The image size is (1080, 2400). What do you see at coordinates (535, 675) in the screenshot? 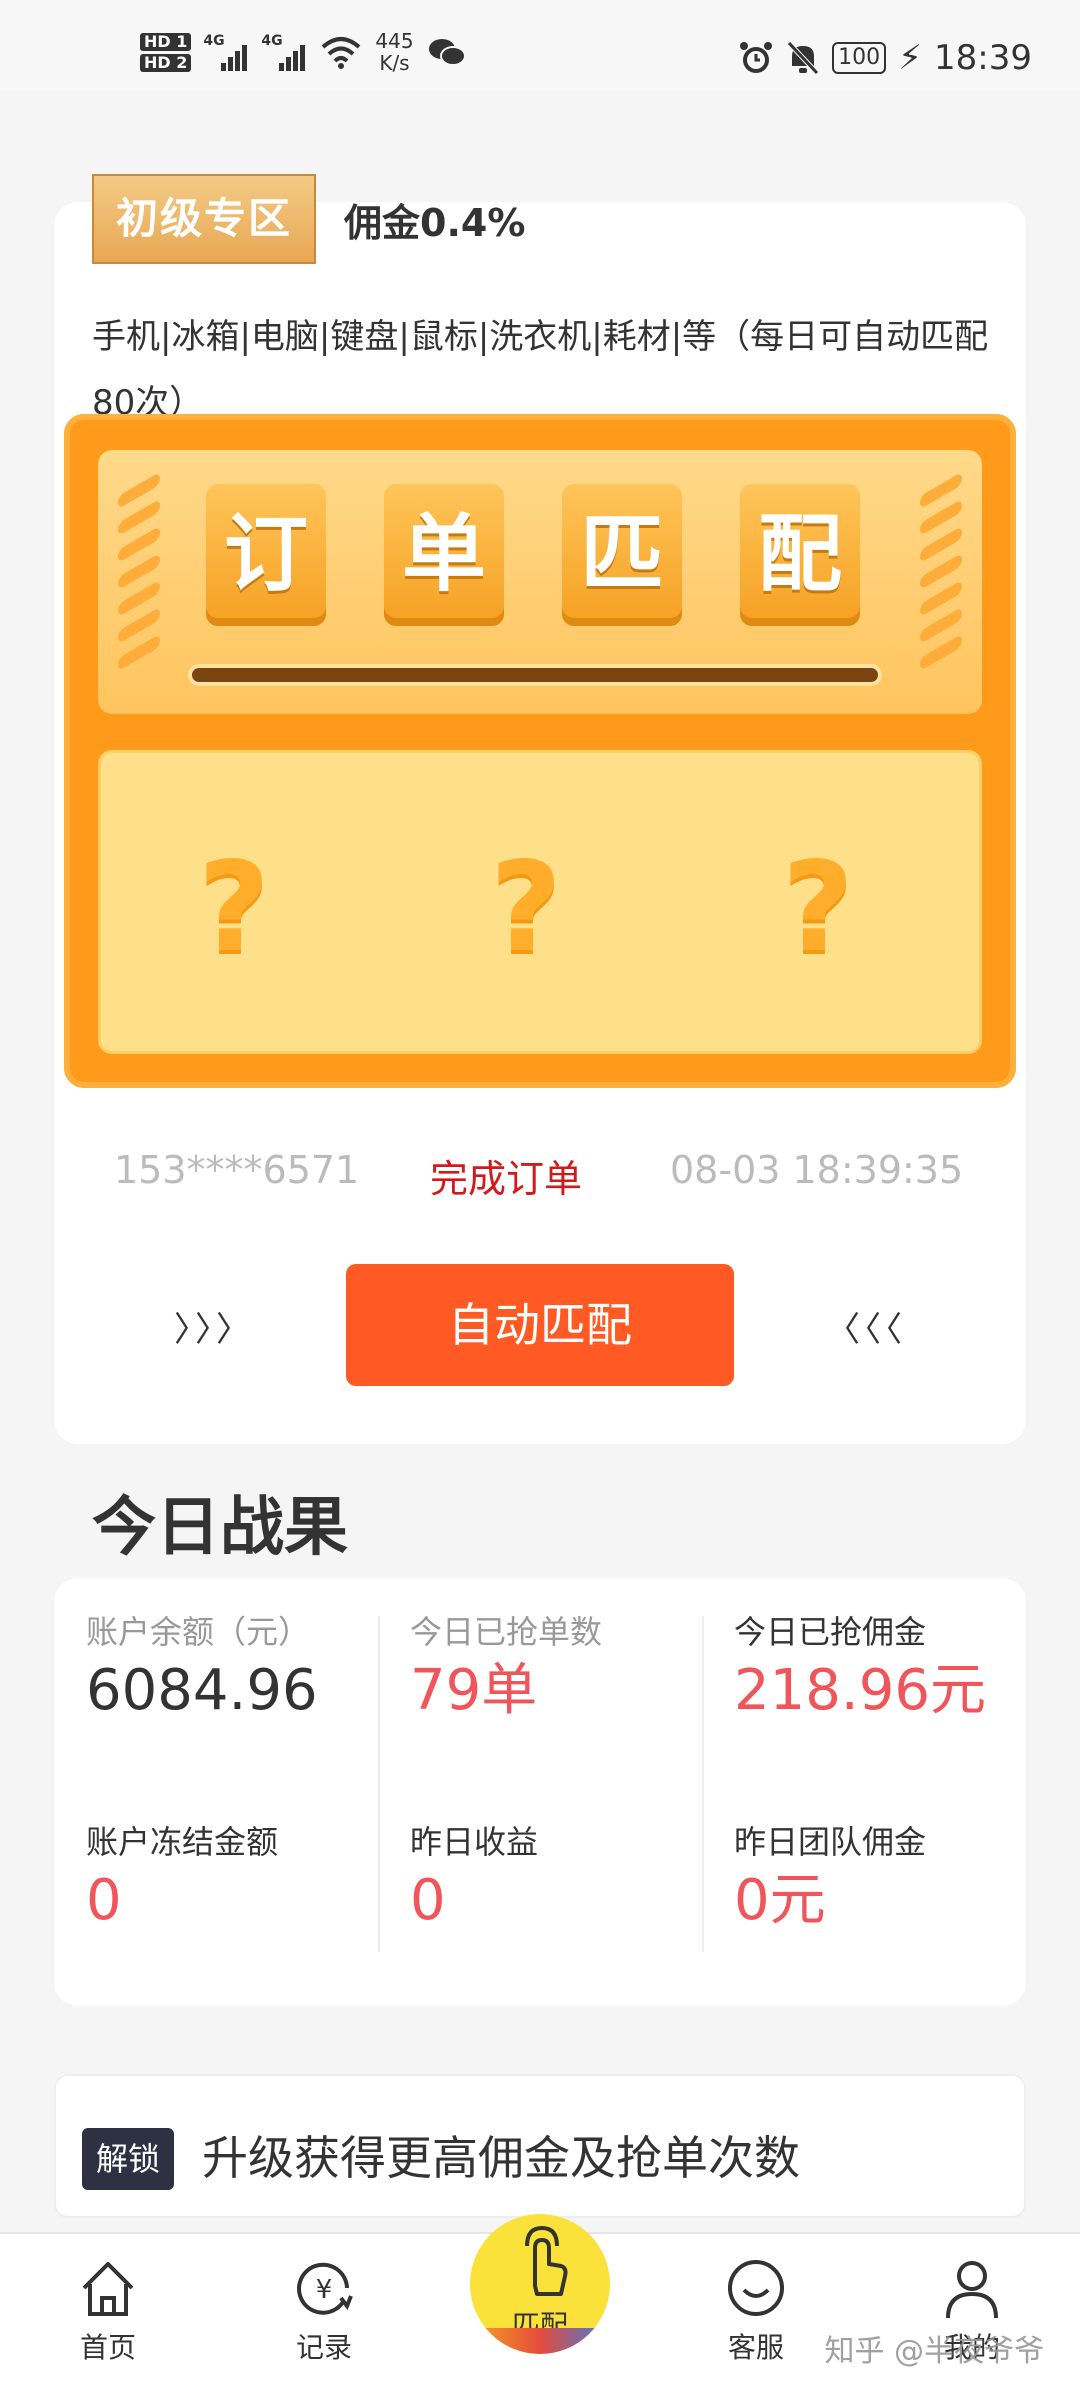
I see `machine-slot` at bounding box center [535, 675].